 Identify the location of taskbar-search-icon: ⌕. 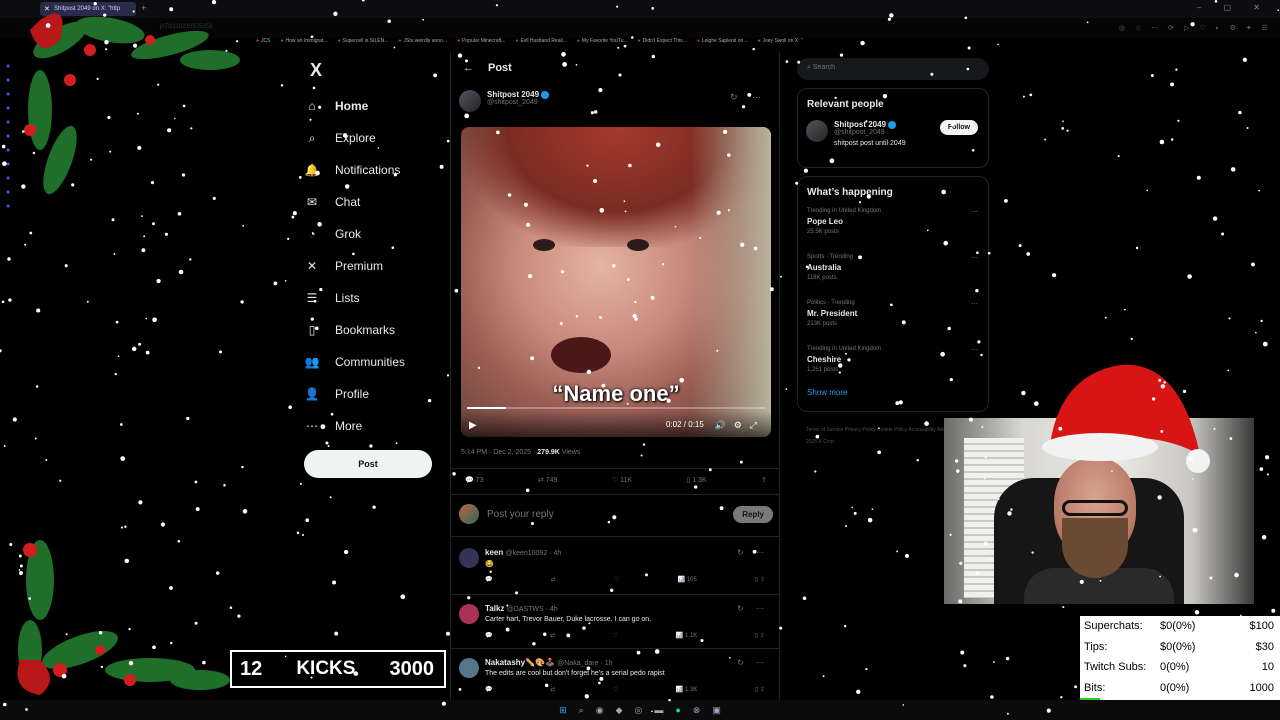
(581, 710).